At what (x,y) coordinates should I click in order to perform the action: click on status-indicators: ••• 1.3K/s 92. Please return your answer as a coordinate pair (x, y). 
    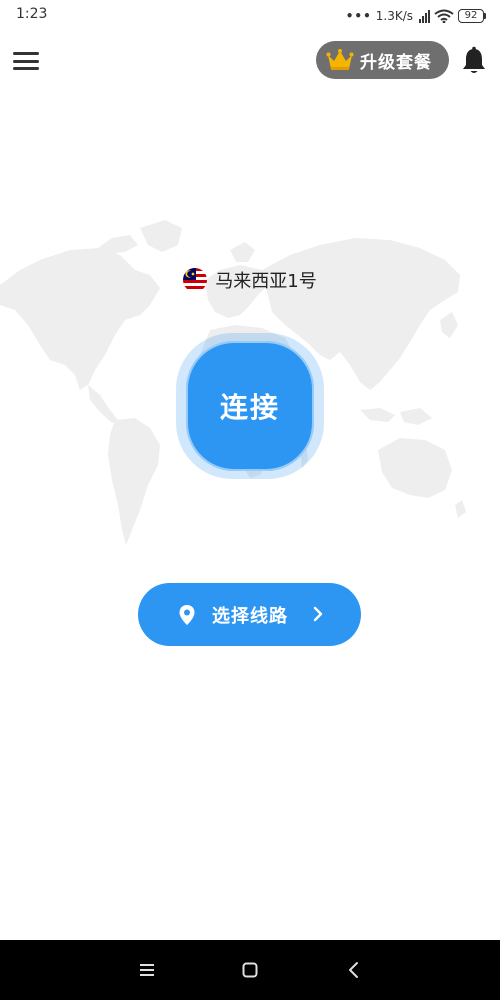
    Looking at the image, I should click on (416, 16).